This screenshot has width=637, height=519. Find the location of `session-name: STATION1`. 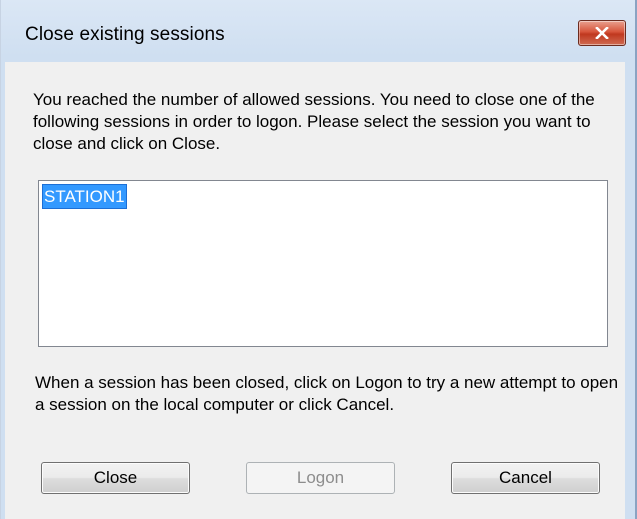

session-name: STATION1 is located at coordinates (84, 196).